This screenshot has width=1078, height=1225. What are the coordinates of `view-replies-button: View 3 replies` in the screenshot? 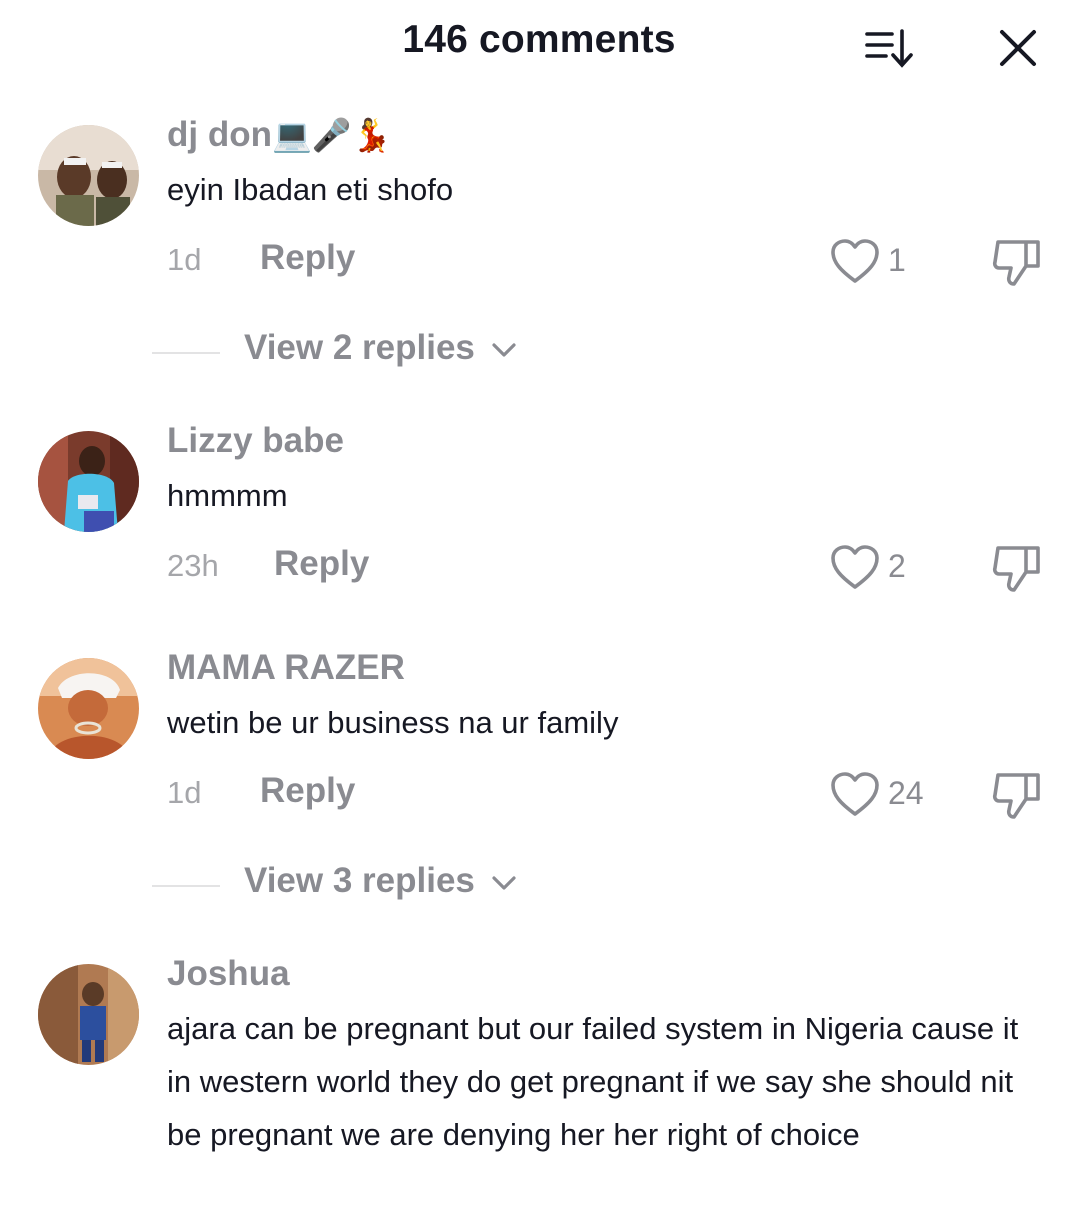 It's located at (380, 881).